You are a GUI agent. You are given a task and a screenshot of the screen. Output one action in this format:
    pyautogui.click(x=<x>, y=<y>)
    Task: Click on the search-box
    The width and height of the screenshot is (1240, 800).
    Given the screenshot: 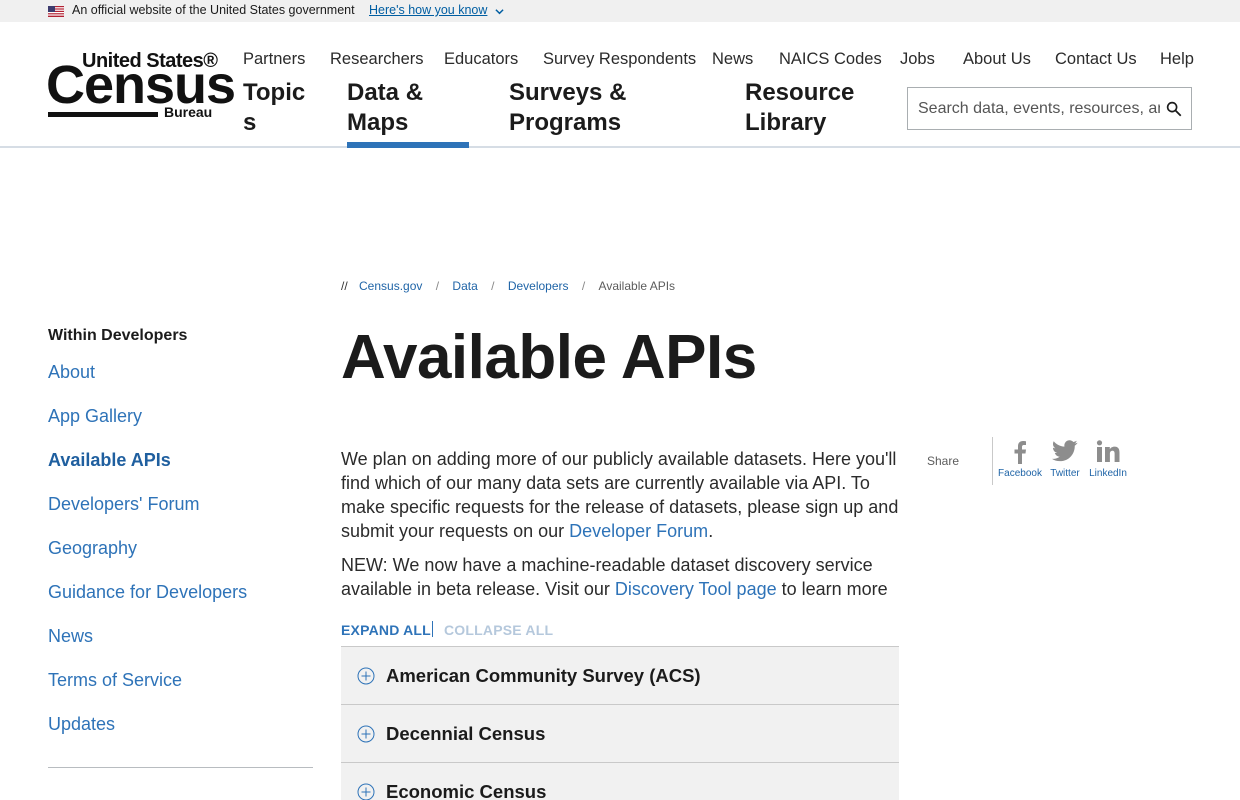 What is the action you would take?
    pyautogui.click(x=1049, y=108)
    